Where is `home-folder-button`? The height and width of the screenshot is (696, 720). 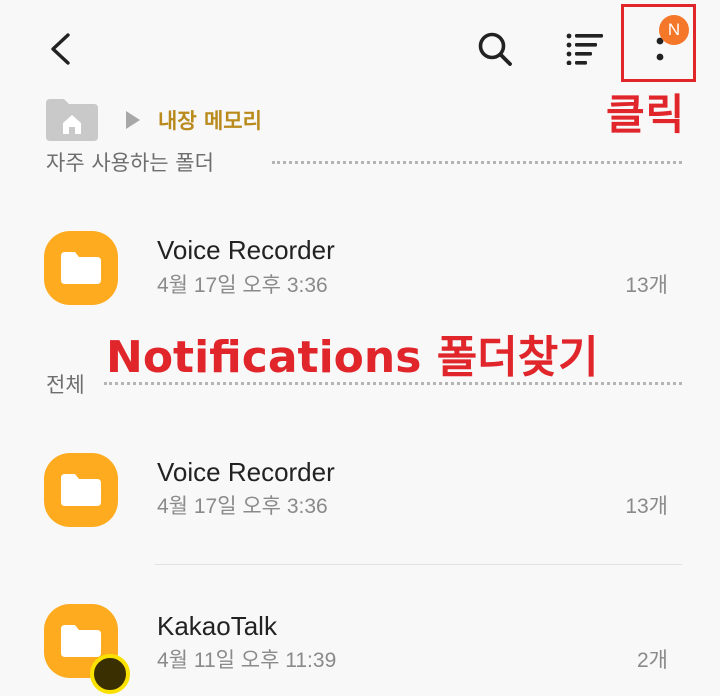 home-folder-button is located at coordinates (72, 119).